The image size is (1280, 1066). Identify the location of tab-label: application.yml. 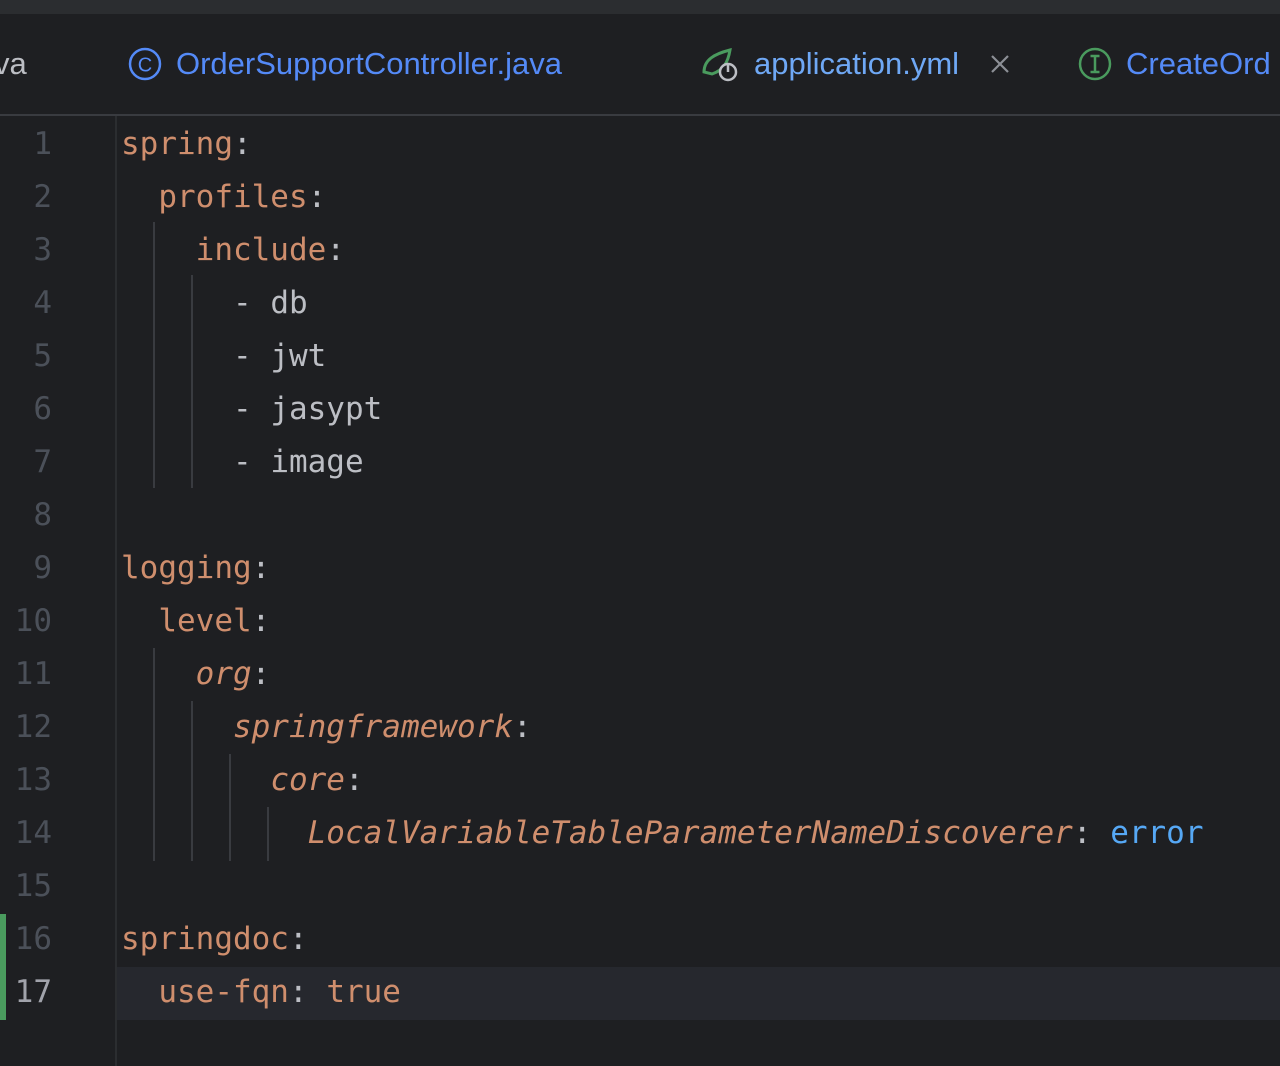
(857, 63).